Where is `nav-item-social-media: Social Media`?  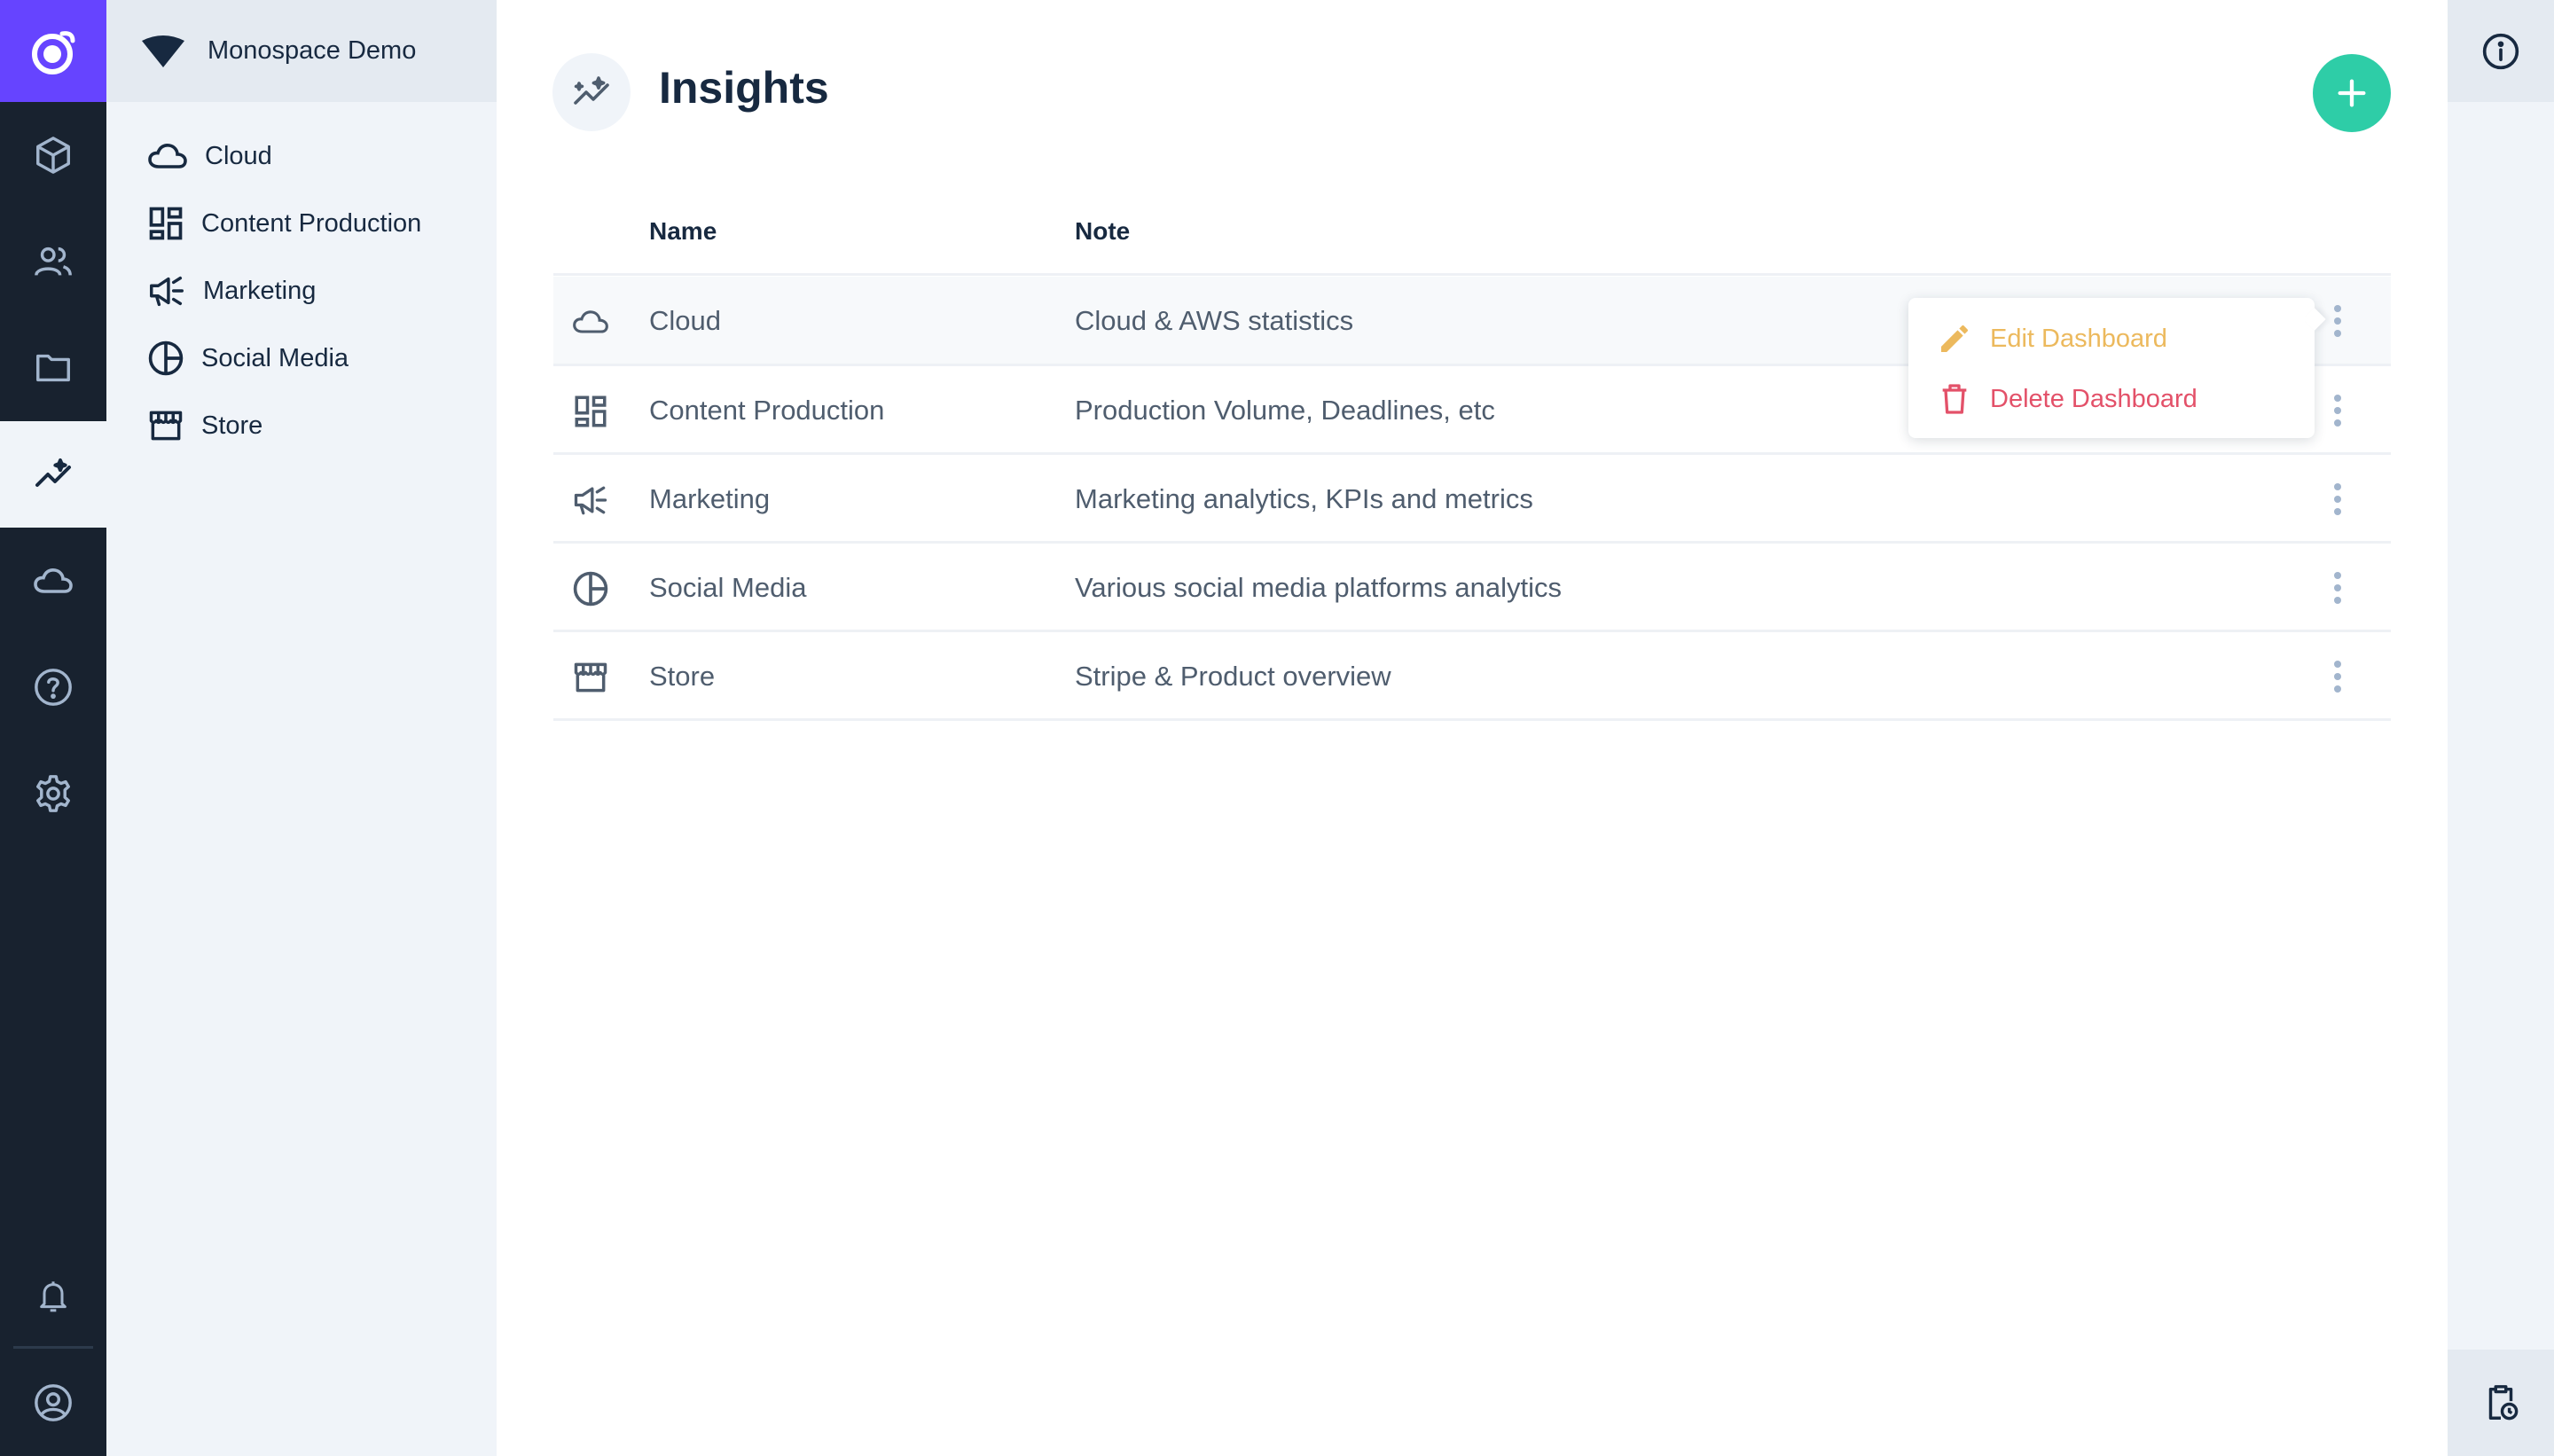
nav-item-social-media: Social Media is located at coordinates (247, 358).